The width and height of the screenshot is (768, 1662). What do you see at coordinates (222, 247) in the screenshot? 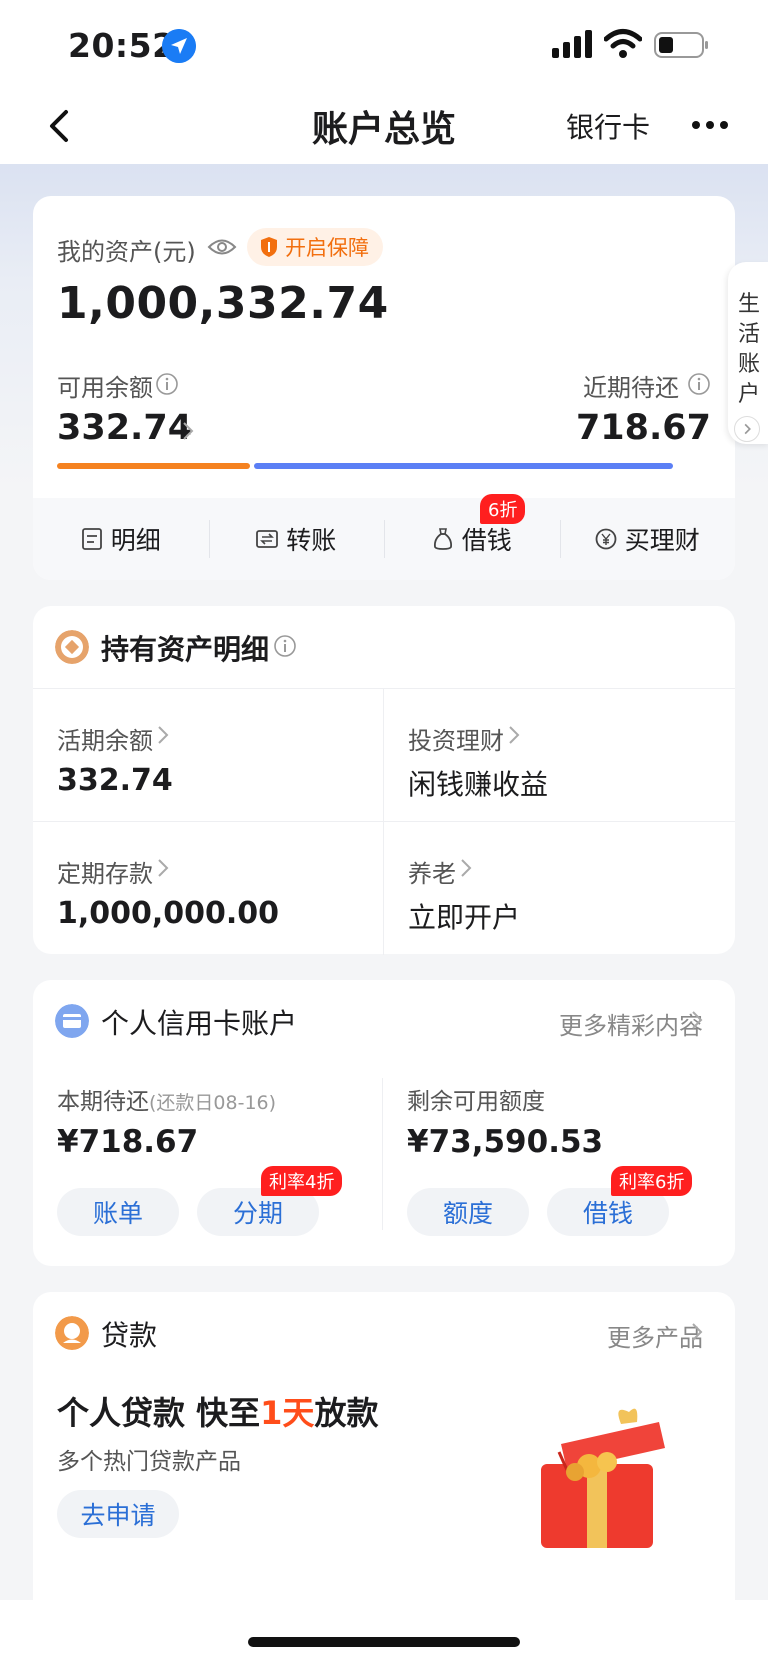
I see `eye-icon` at bounding box center [222, 247].